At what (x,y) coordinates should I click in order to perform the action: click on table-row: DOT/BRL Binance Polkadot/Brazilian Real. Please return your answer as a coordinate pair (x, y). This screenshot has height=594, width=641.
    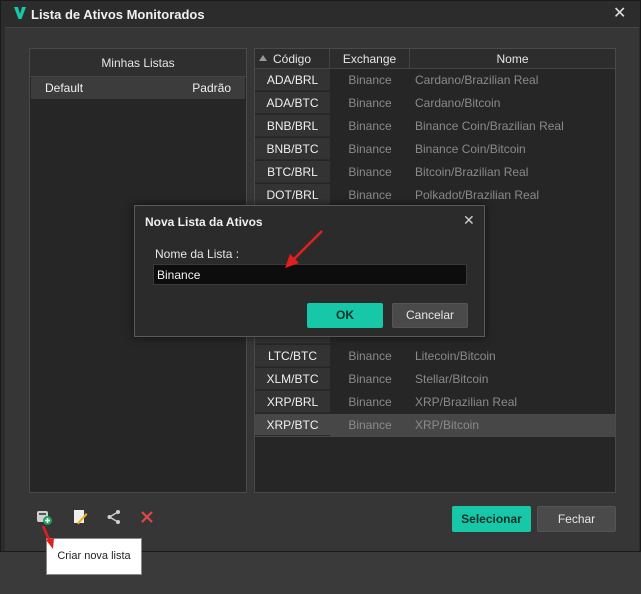
    Looking at the image, I should click on (435, 195).